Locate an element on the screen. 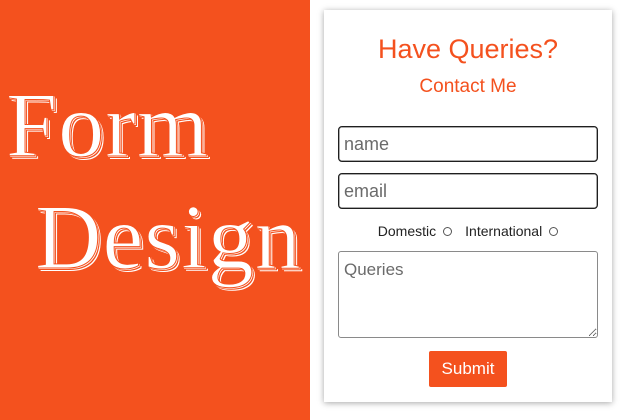 The width and height of the screenshot is (640, 420). submit-button: Submit is located at coordinates (468, 369).